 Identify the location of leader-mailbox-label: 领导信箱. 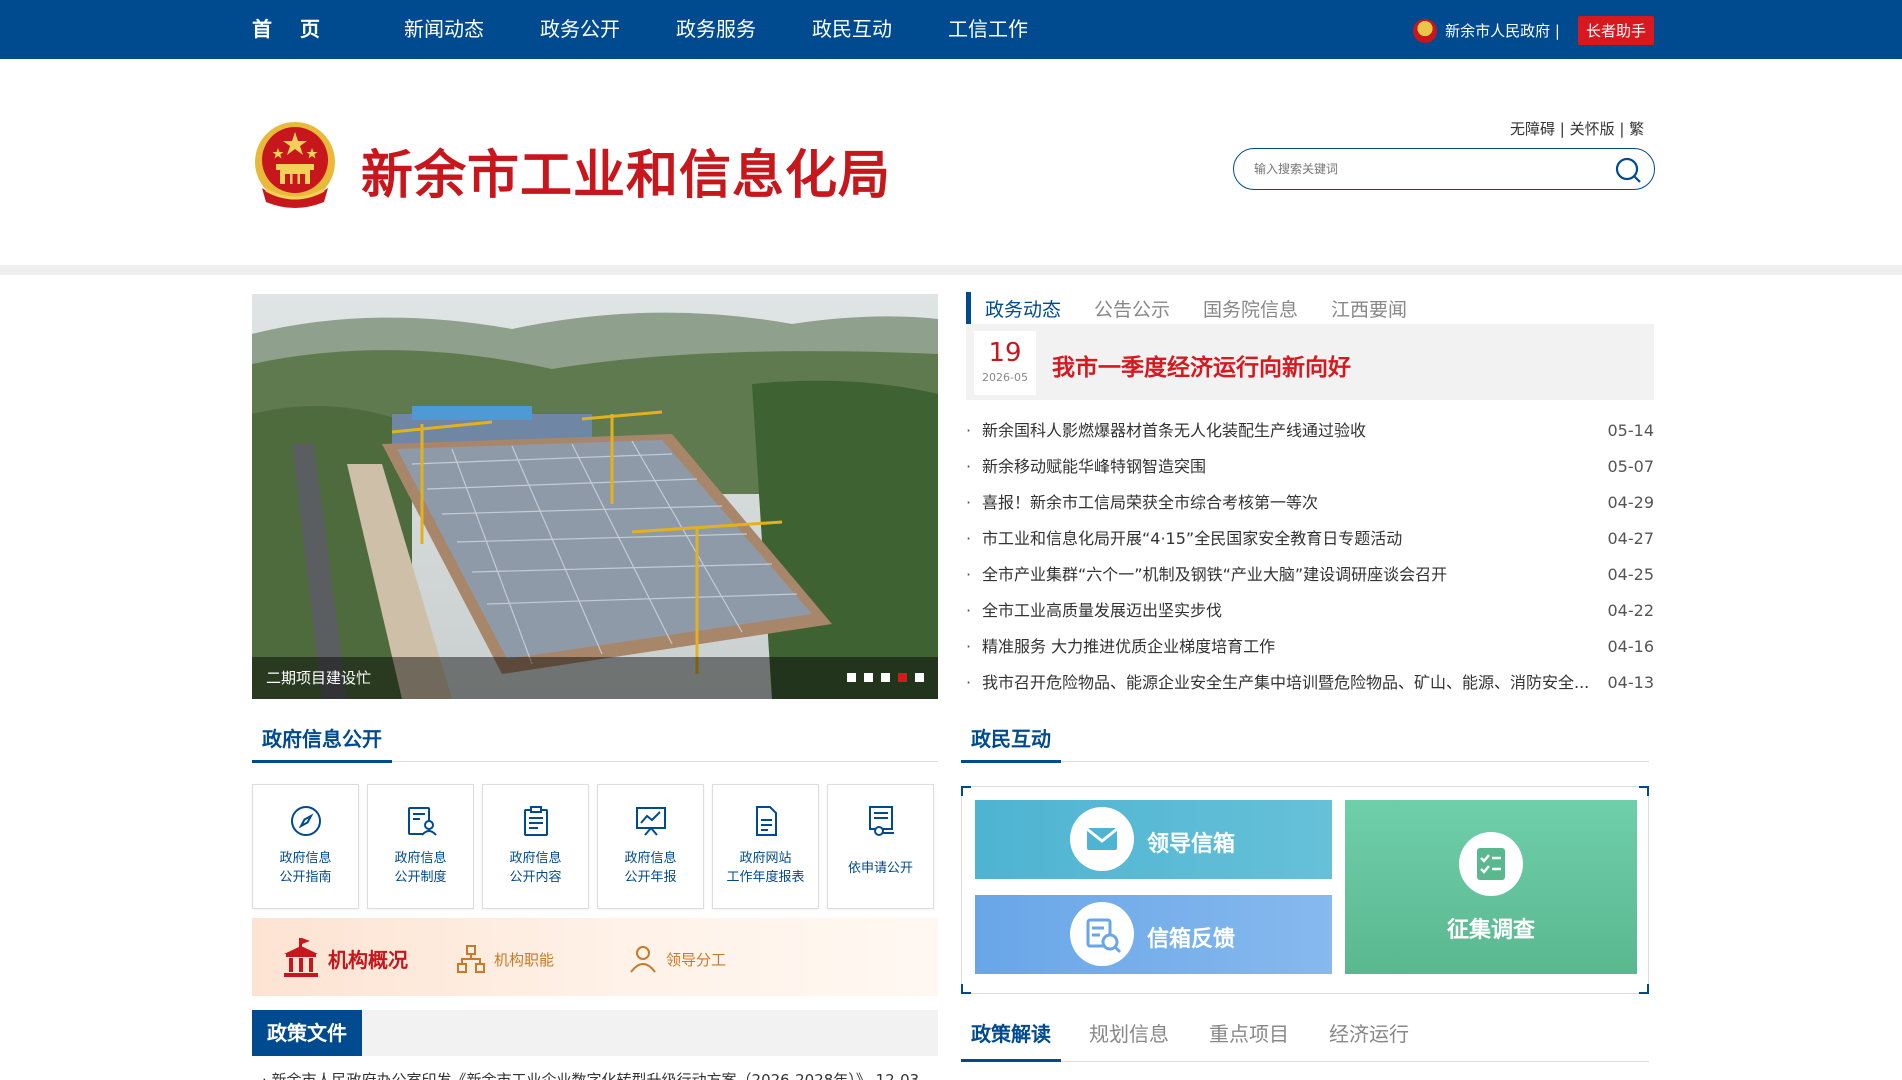
(1191, 844).